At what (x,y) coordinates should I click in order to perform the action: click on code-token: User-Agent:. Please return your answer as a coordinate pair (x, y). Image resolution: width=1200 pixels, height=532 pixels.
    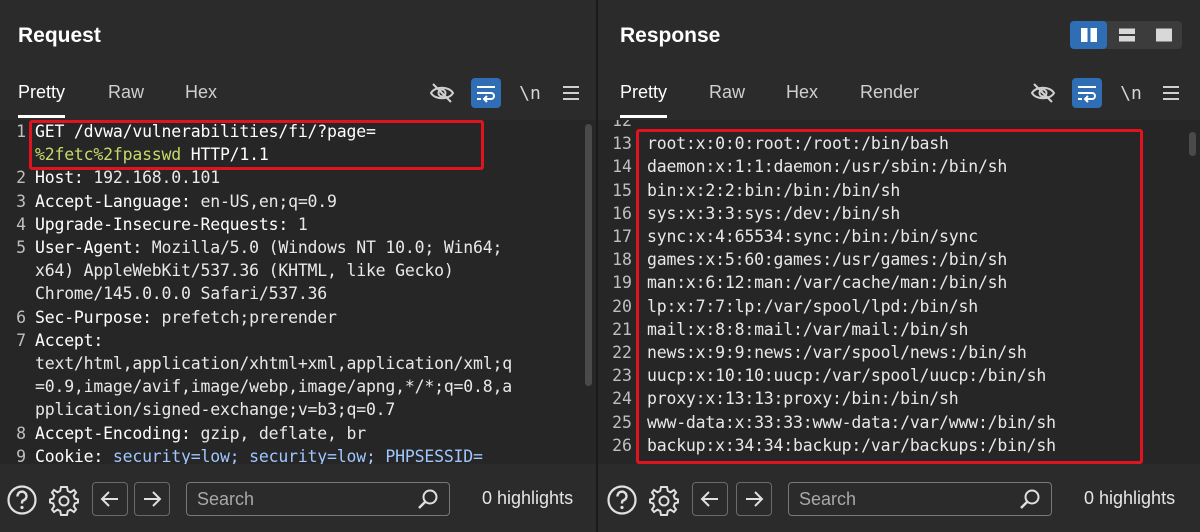
    Looking at the image, I should click on (89, 247).